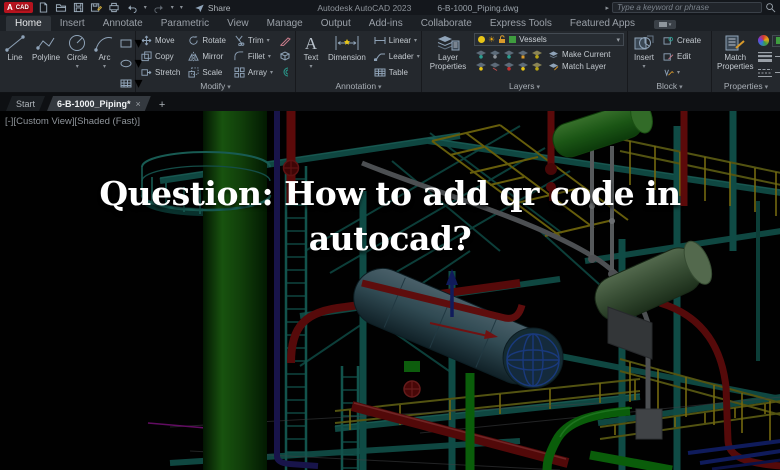 This screenshot has height=470, width=780. Describe the element at coordinates (358, 86) in the screenshot. I see `annotation-panel-label: Annotation` at that location.